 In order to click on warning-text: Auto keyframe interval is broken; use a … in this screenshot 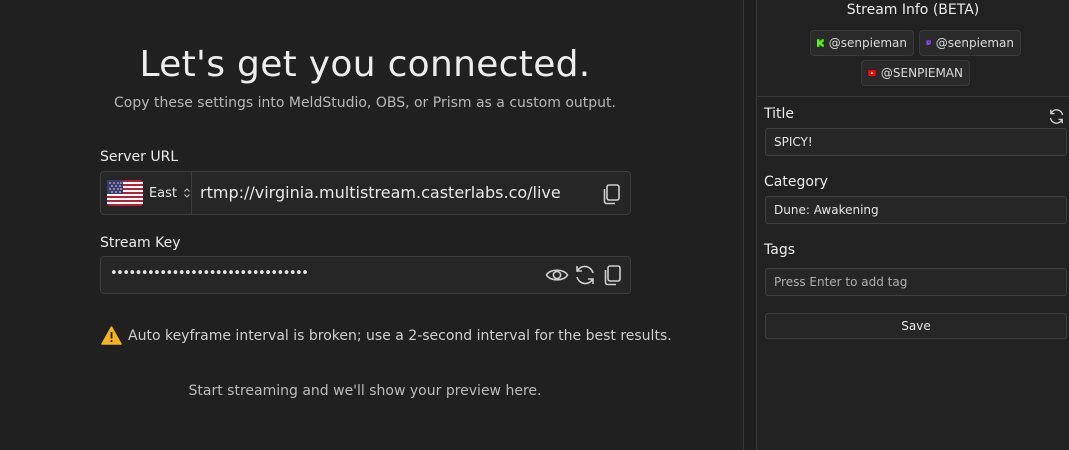, I will do `click(400, 335)`.